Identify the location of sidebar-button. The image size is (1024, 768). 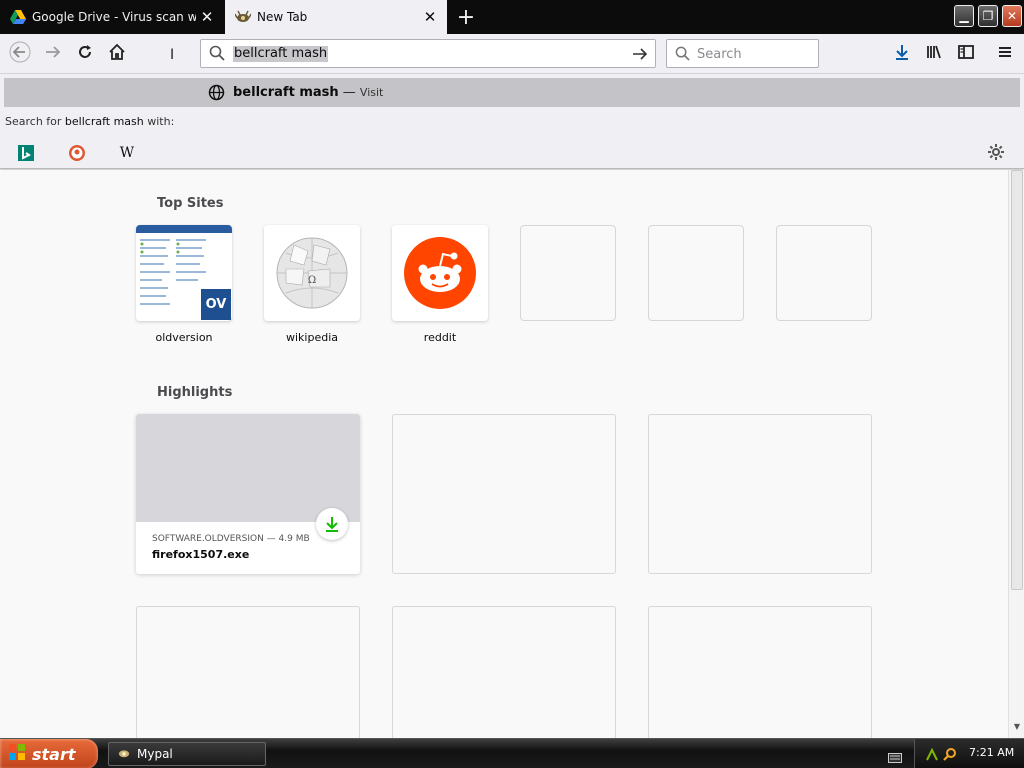
(966, 54).